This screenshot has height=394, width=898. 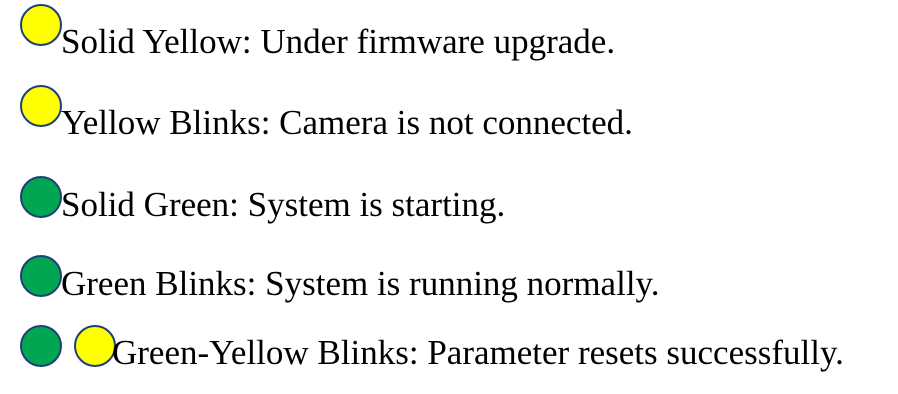 What do you see at coordinates (347, 122) in the screenshot?
I see `legend-item-text: Yellow Blinks: Camera is not connected.` at bounding box center [347, 122].